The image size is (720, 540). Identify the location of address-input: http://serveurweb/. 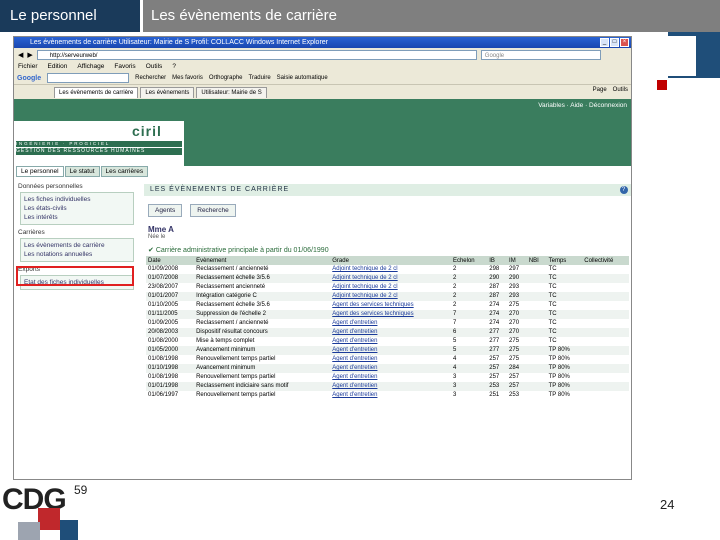
(256, 55).